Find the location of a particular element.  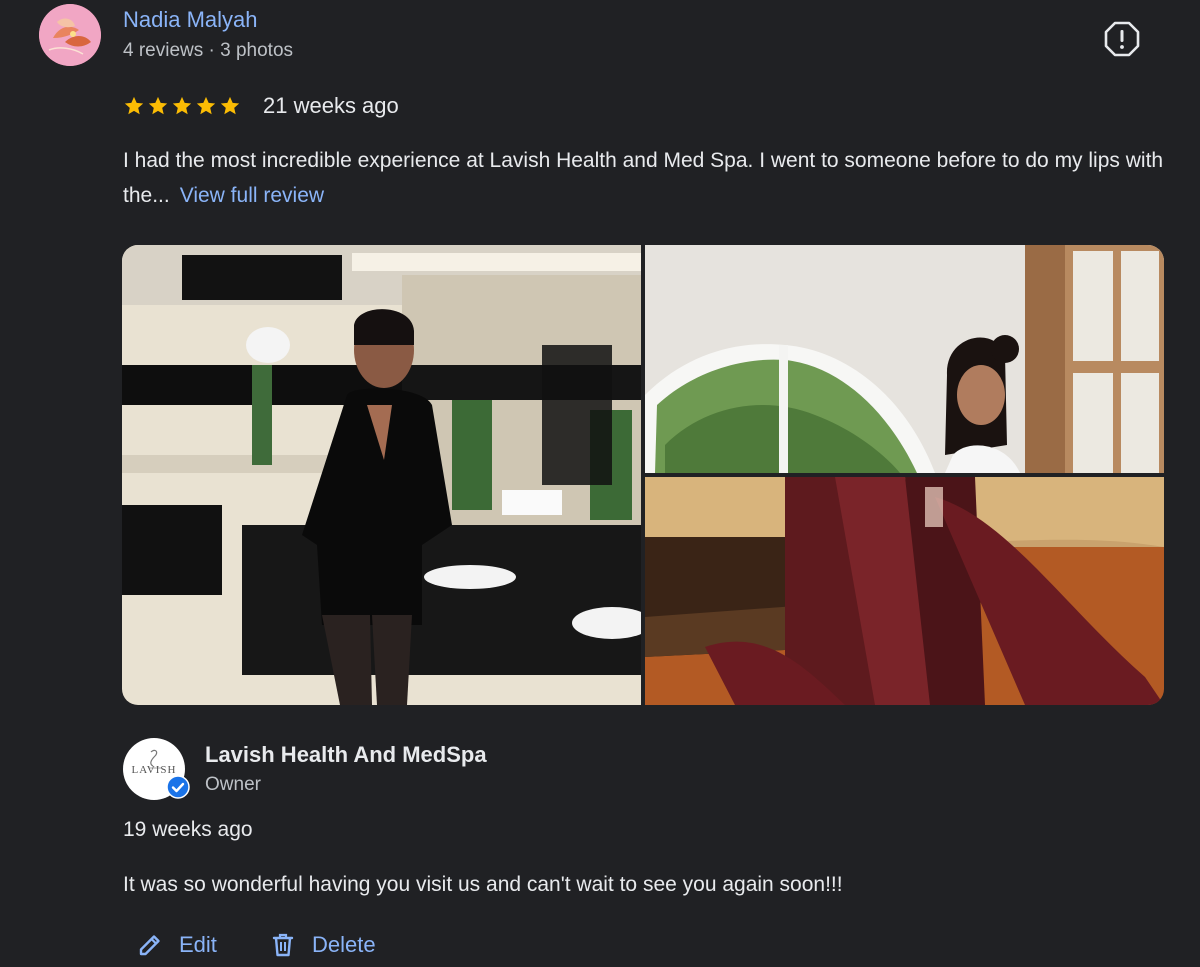

report-review-button is located at coordinates (1122, 39).